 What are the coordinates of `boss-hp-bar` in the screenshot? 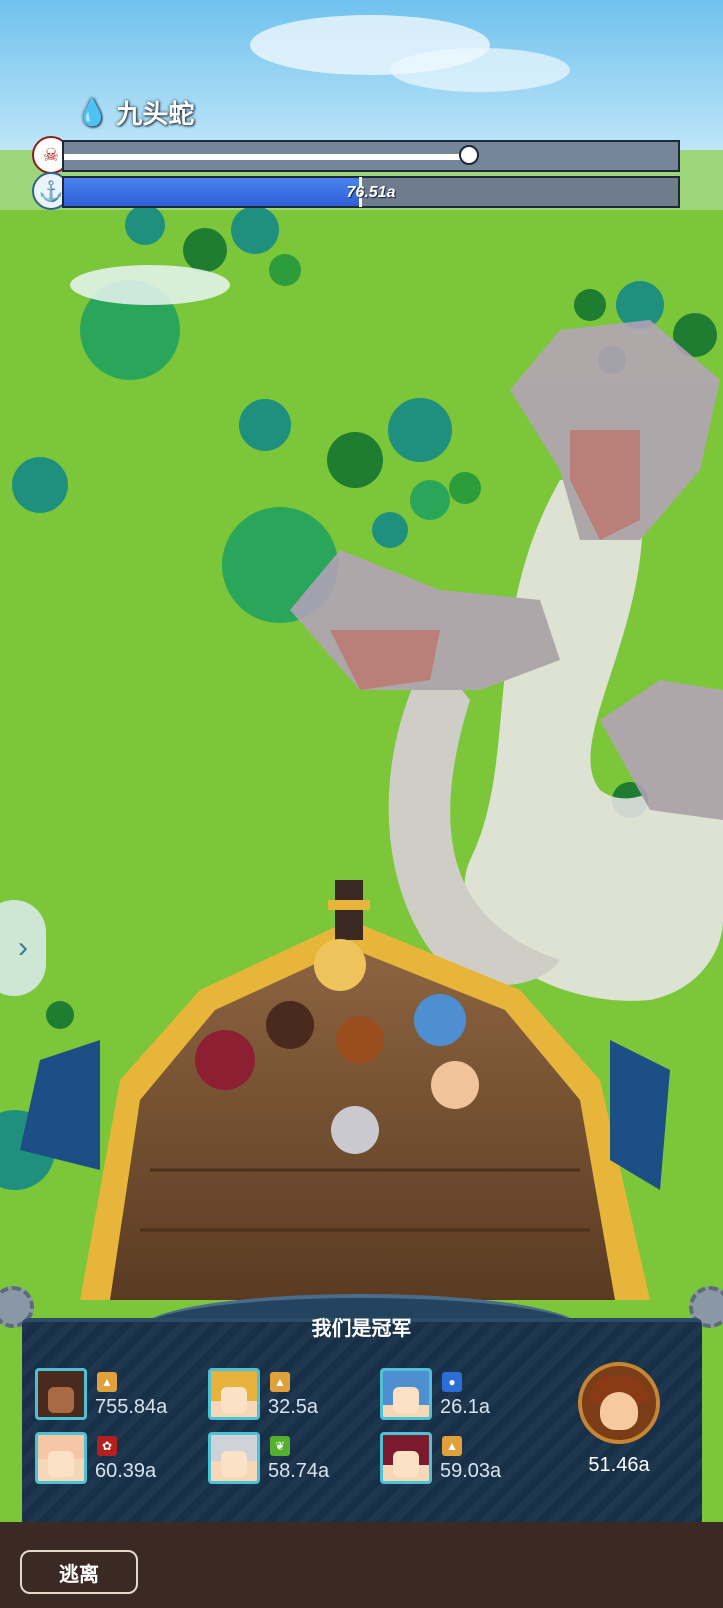 It's located at (371, 156).